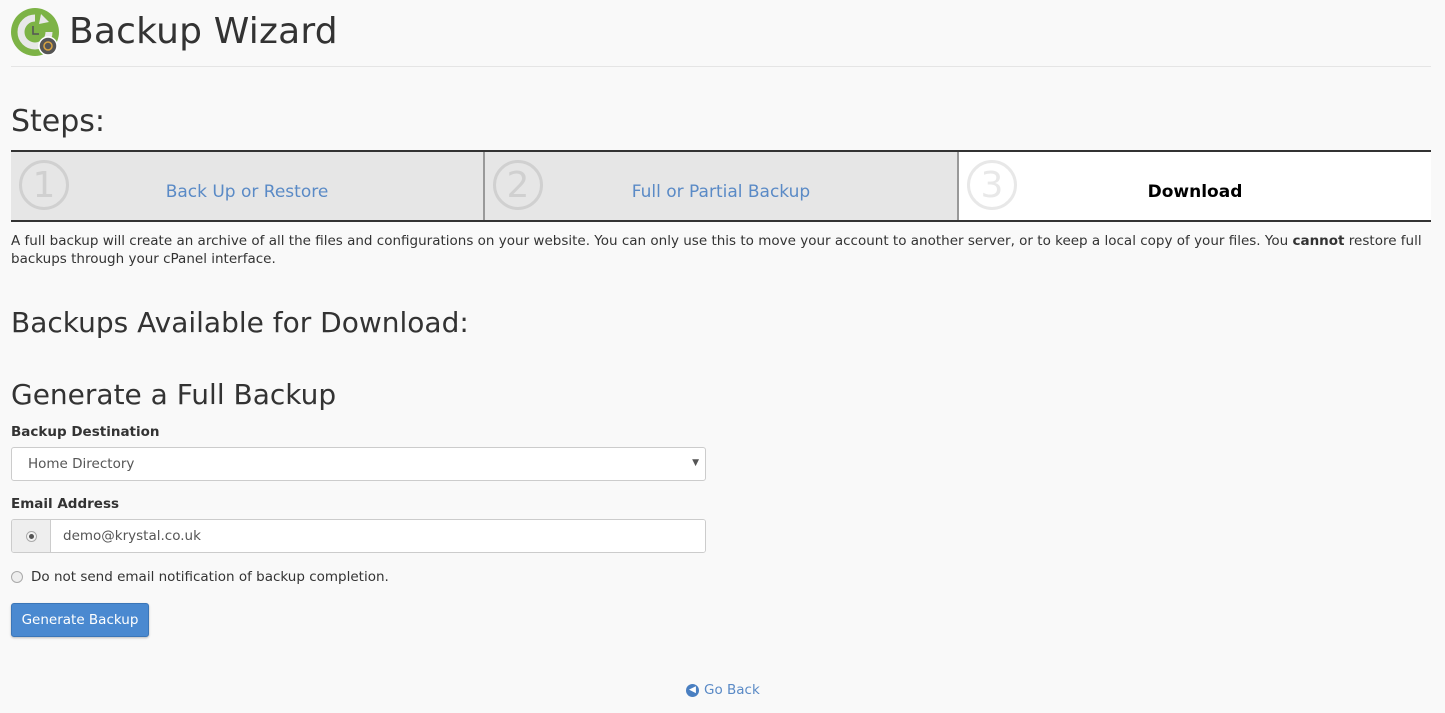 The width and height of the screenshot is (1445, 713). What do you see at coordinates (695, 463) in the screenshot?
I see `chevron-down-icon: ▼` at bounding box center [695, 463].